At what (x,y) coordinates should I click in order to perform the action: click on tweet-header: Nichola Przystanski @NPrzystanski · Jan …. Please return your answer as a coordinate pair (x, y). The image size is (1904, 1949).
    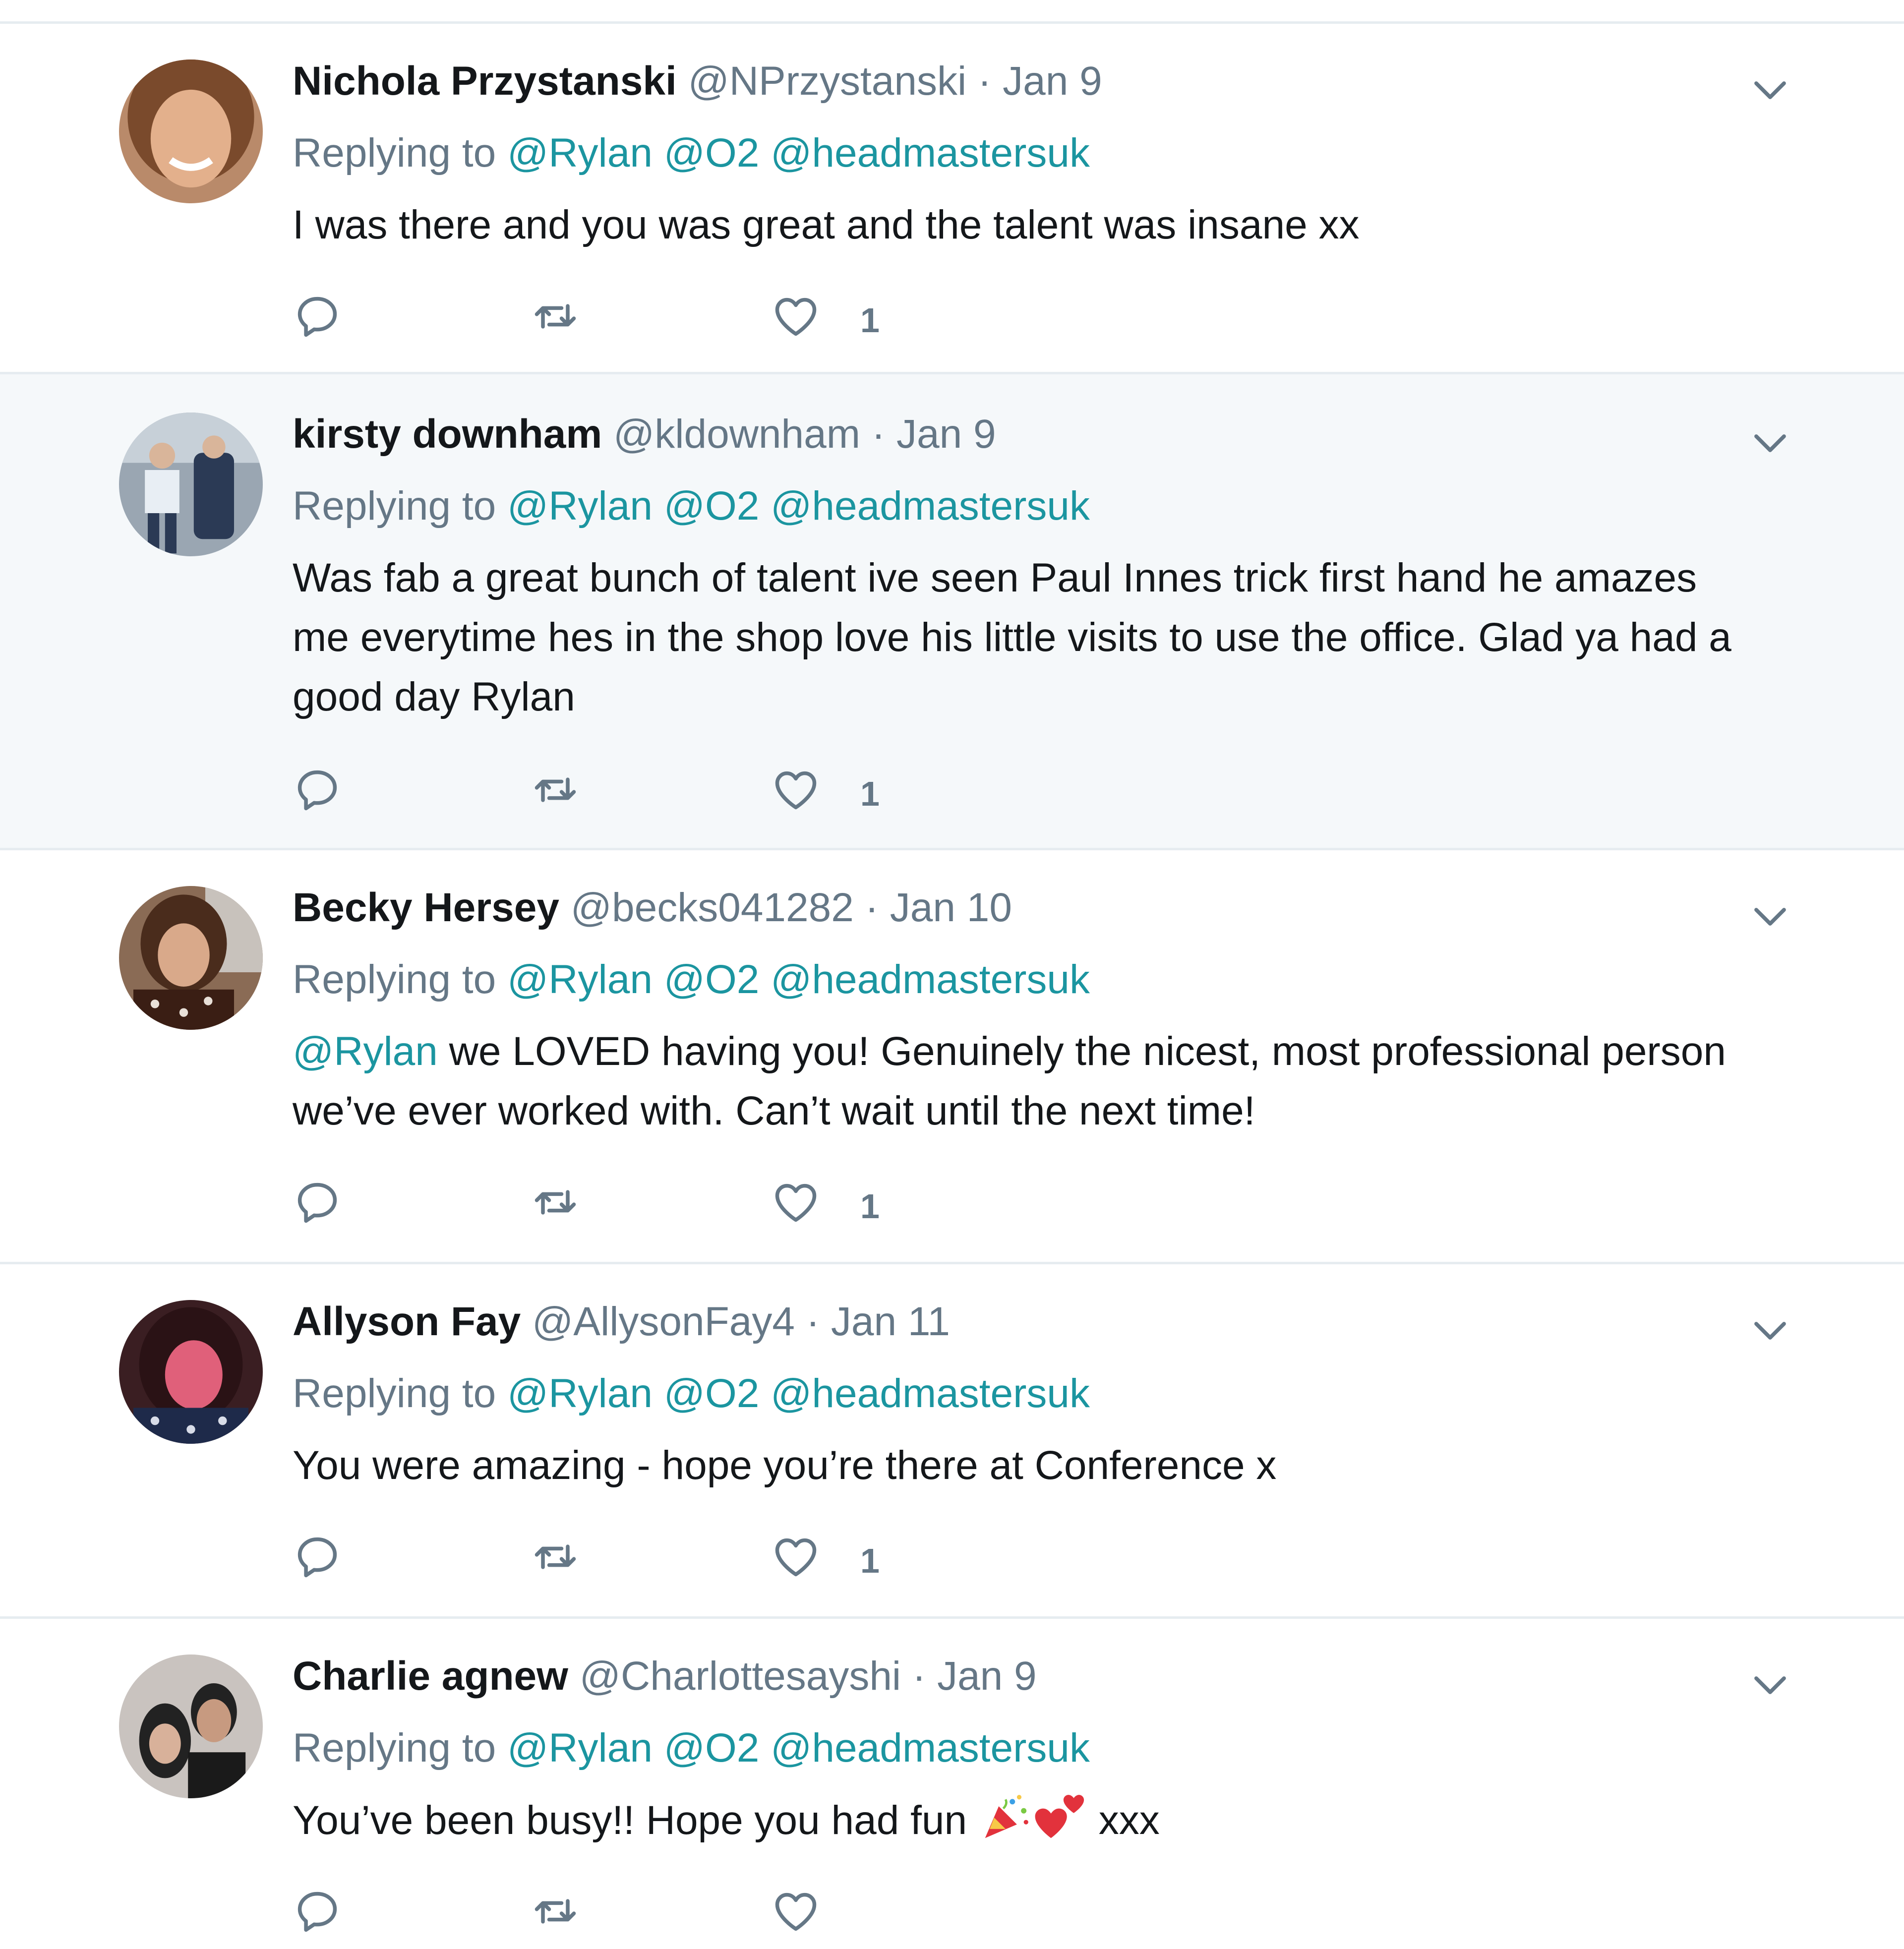
    Looking at the image, I should click on (697, 82).